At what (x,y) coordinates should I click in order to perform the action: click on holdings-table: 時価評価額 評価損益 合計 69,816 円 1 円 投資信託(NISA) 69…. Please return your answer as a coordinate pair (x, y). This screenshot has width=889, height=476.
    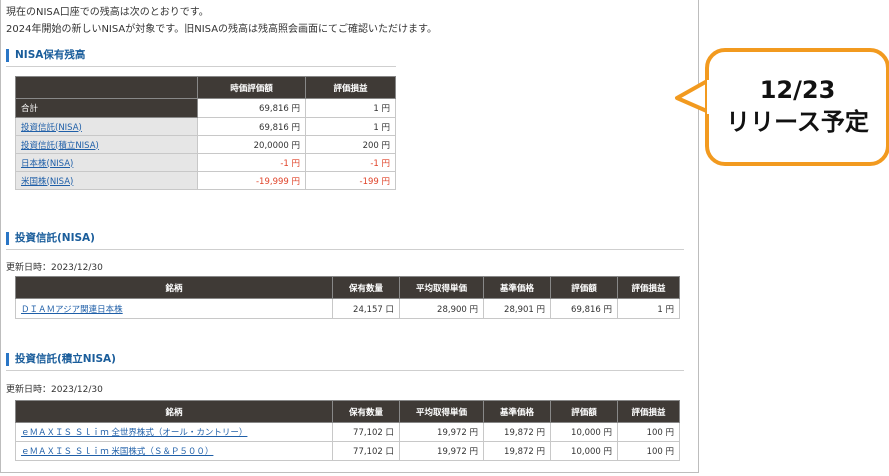
    Looking at the image, I should click on (205, 133).